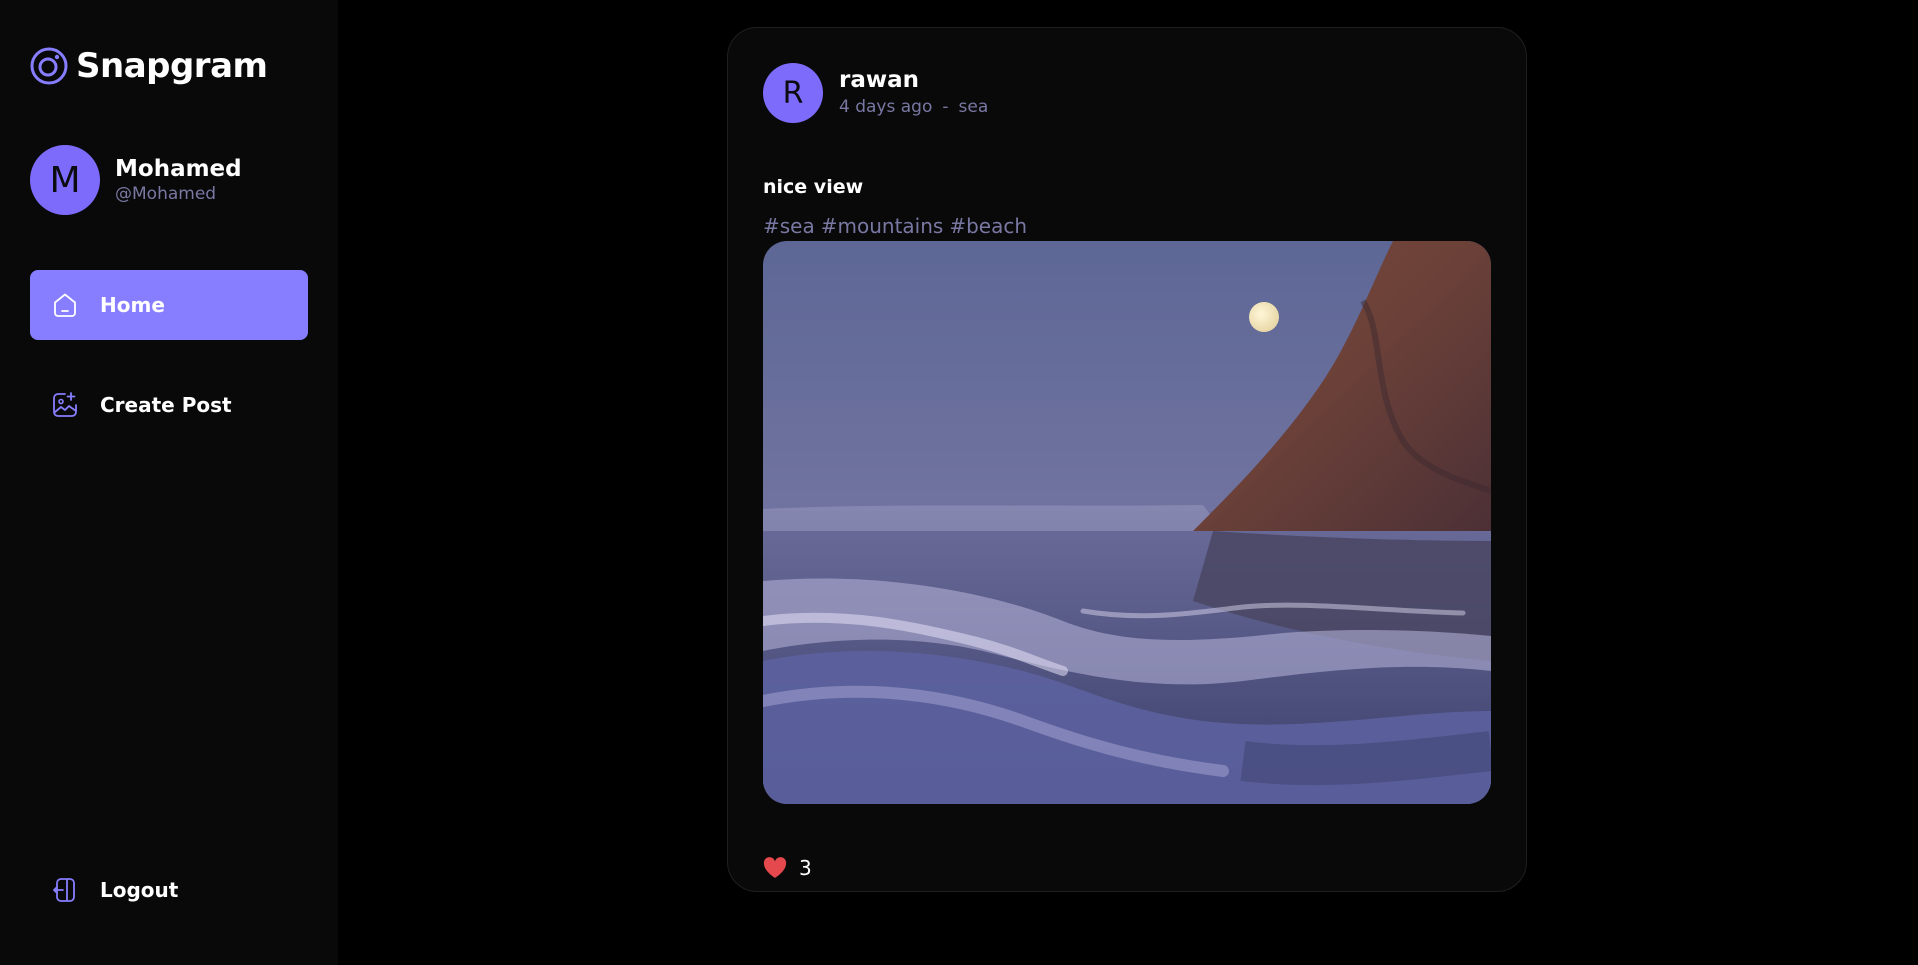  What do you see at coordinates (132, 305) in the screenshot?
I see `sidebar-item-label: Home` at bounding box center [132, 305].